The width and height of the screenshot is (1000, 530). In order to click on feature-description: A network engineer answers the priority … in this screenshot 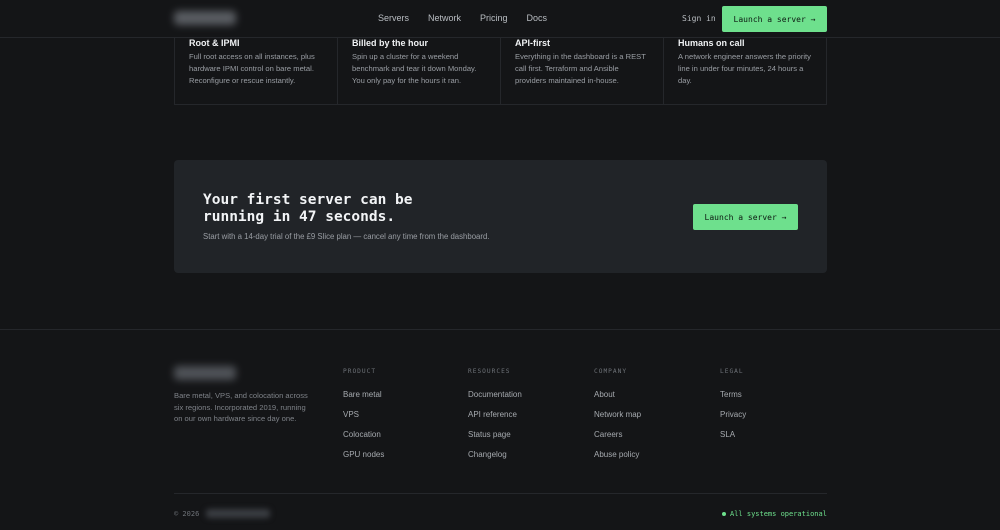, I will do `click(744, 68)`.